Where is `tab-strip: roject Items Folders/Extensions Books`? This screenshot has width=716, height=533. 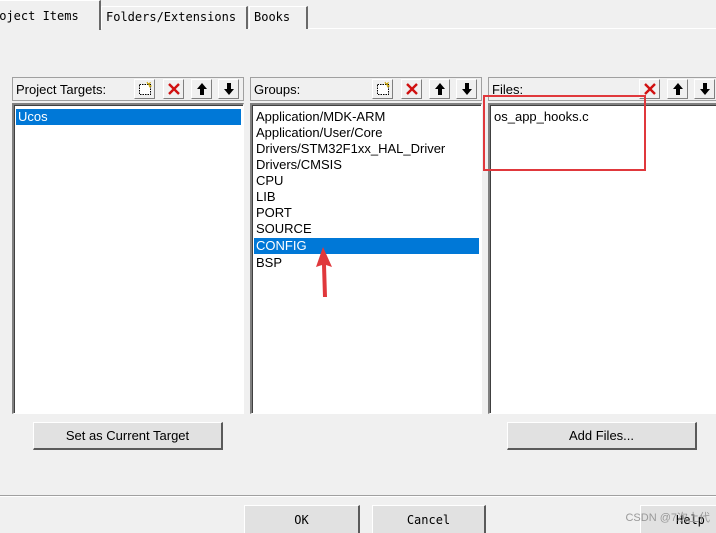 tab-strip: roject Items Folders/Extensions Books is located at coordinates (358, 15).